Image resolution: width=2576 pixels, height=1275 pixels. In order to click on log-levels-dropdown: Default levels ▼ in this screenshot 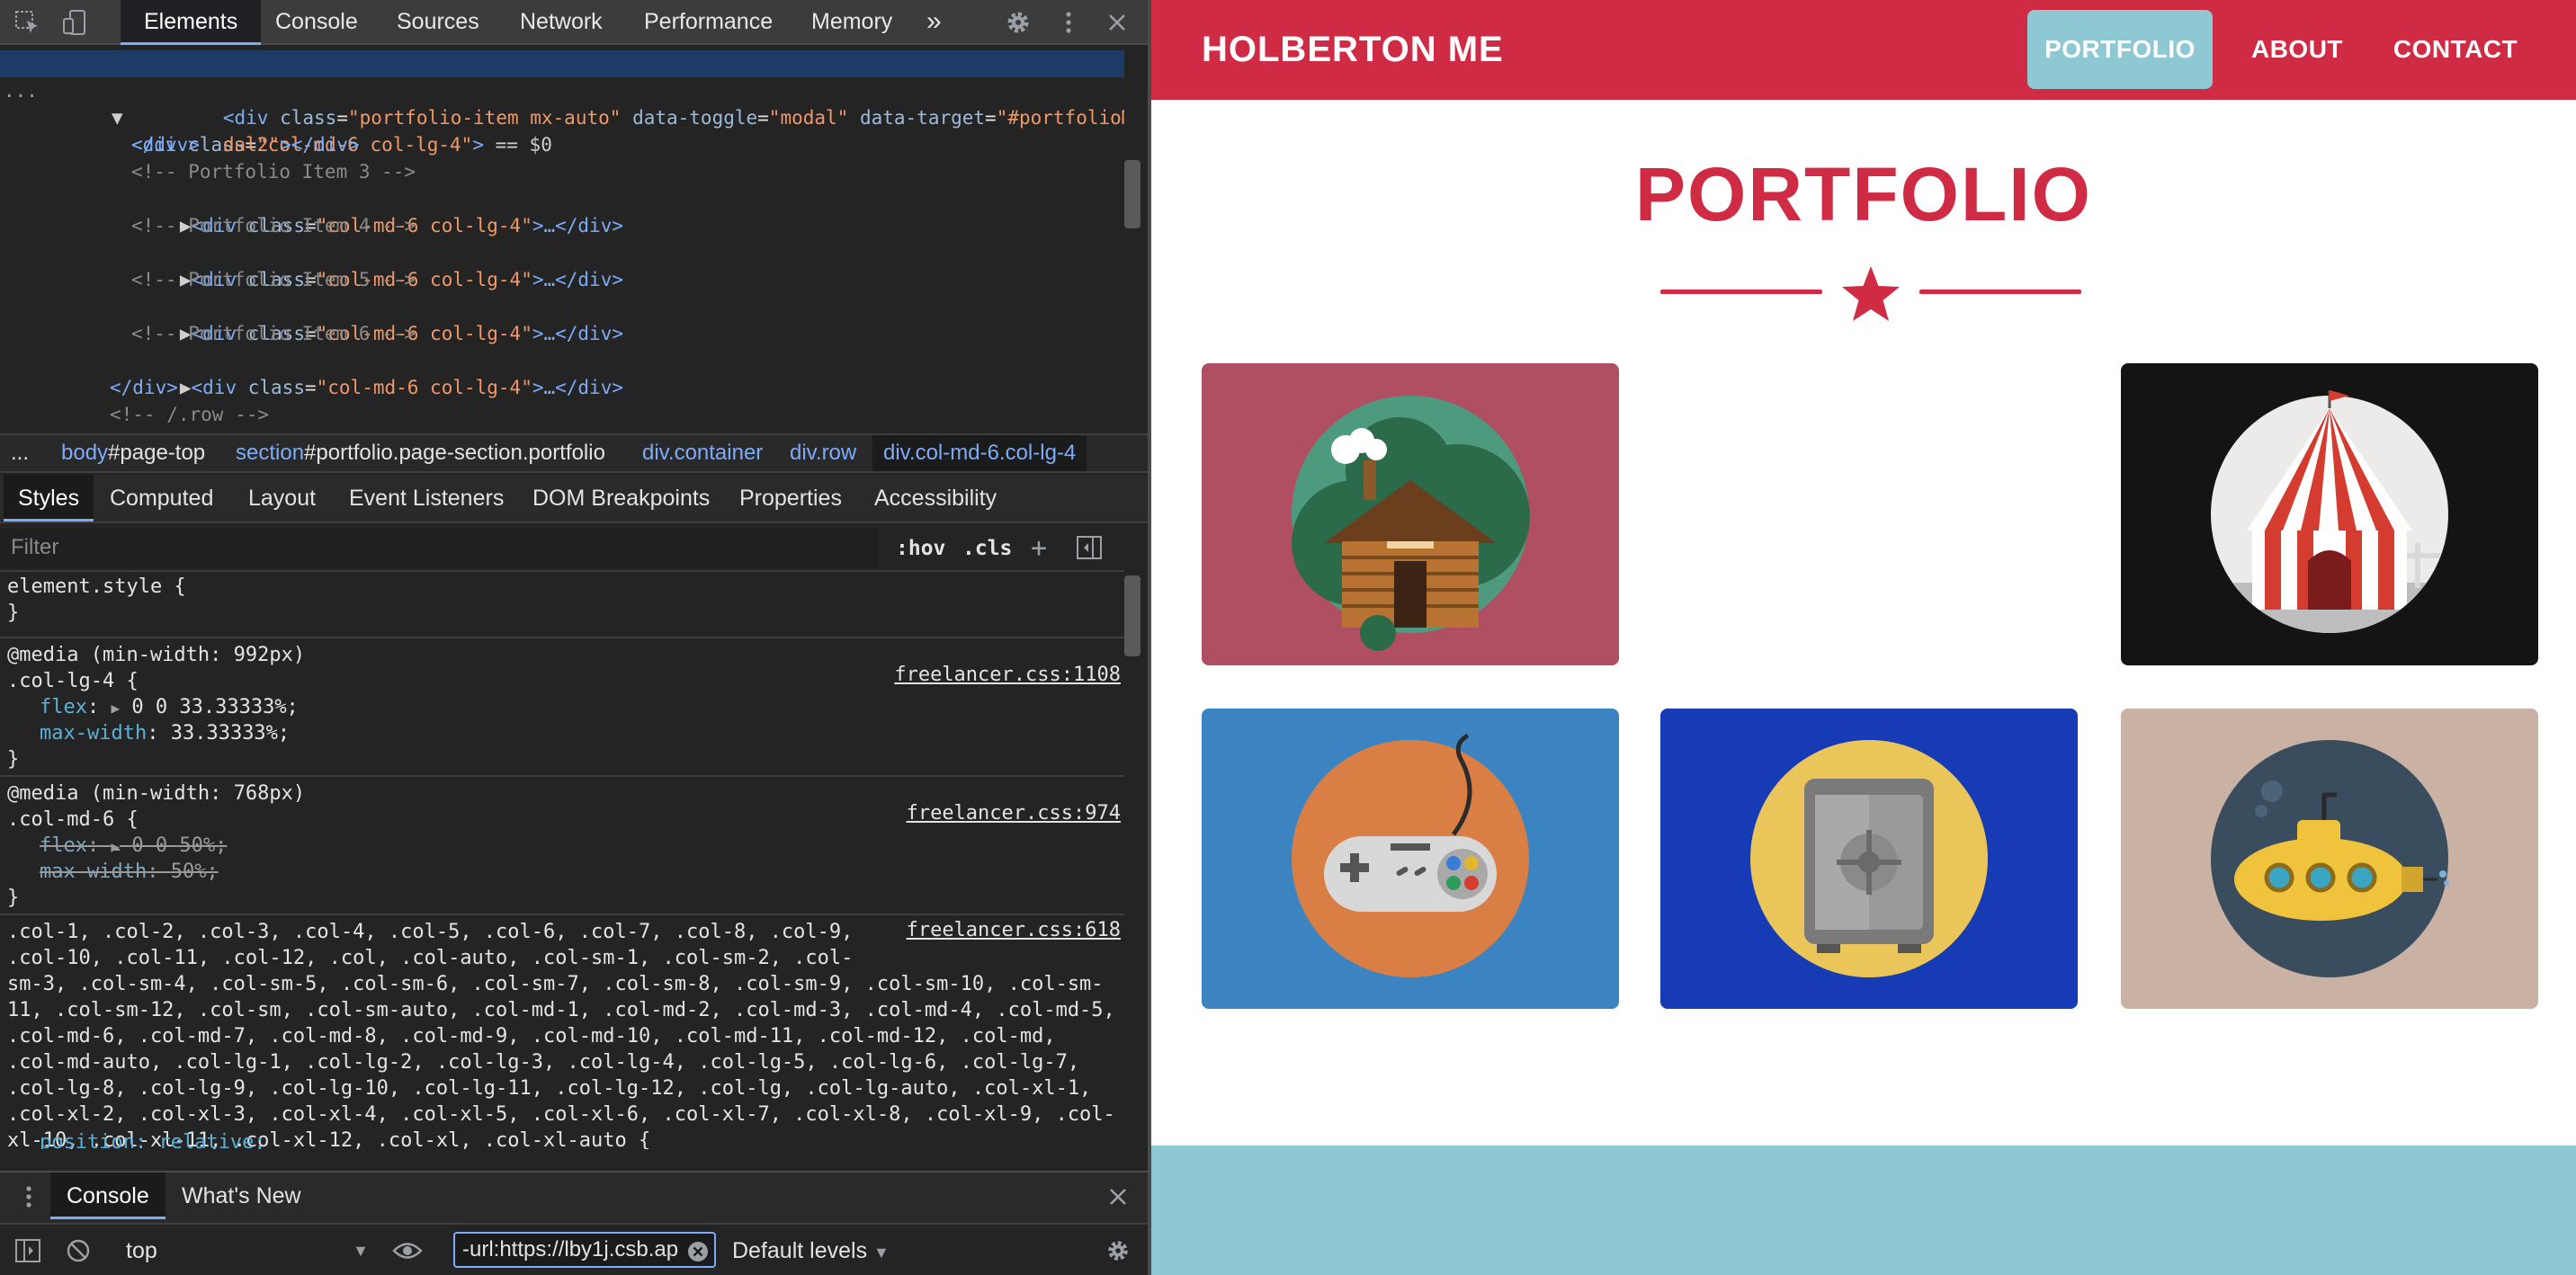, I will do `click(811, 1251)`.